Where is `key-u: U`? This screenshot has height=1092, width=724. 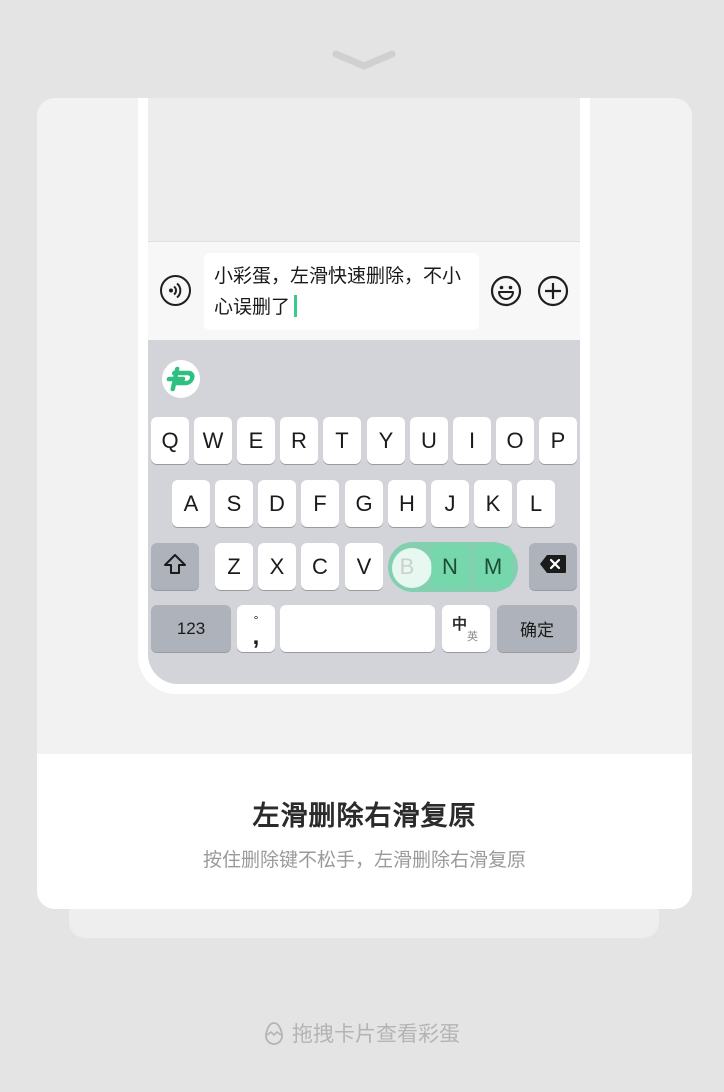 key-u: U is located at coordinates (429, 440).